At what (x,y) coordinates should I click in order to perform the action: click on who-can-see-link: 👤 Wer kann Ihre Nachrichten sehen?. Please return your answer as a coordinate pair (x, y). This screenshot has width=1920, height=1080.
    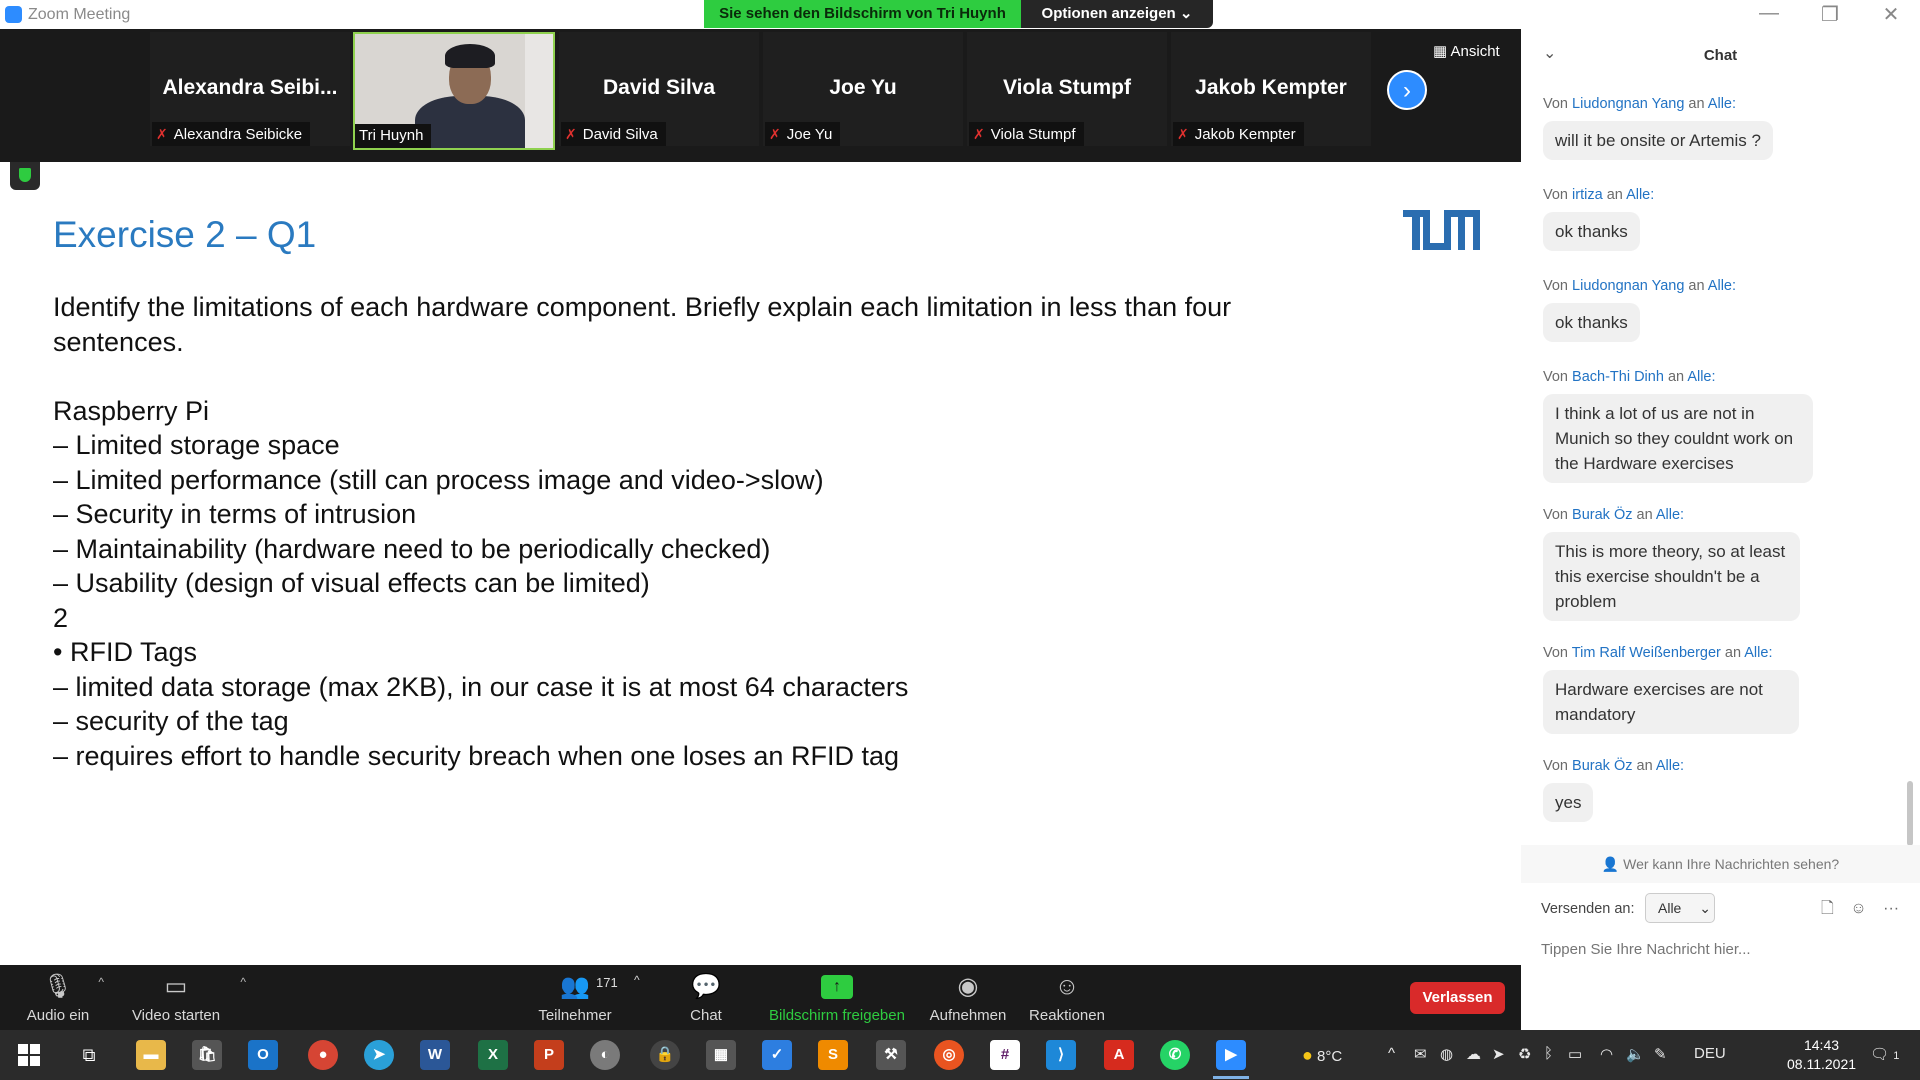
    Looking at the image, I should click on (1720, 864).